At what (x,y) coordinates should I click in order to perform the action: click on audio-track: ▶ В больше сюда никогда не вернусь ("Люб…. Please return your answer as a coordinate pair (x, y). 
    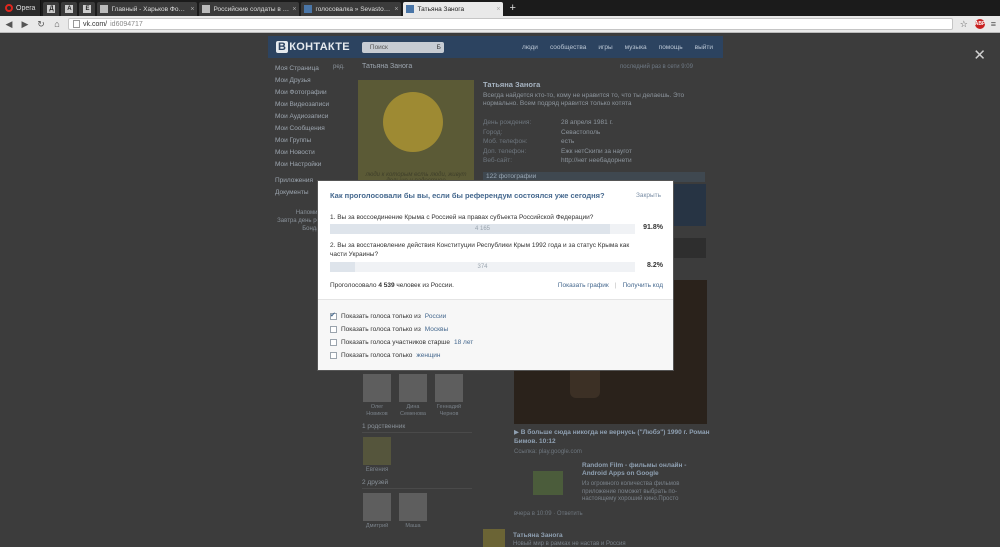
    Looking at the image, I should click on (614, 437).